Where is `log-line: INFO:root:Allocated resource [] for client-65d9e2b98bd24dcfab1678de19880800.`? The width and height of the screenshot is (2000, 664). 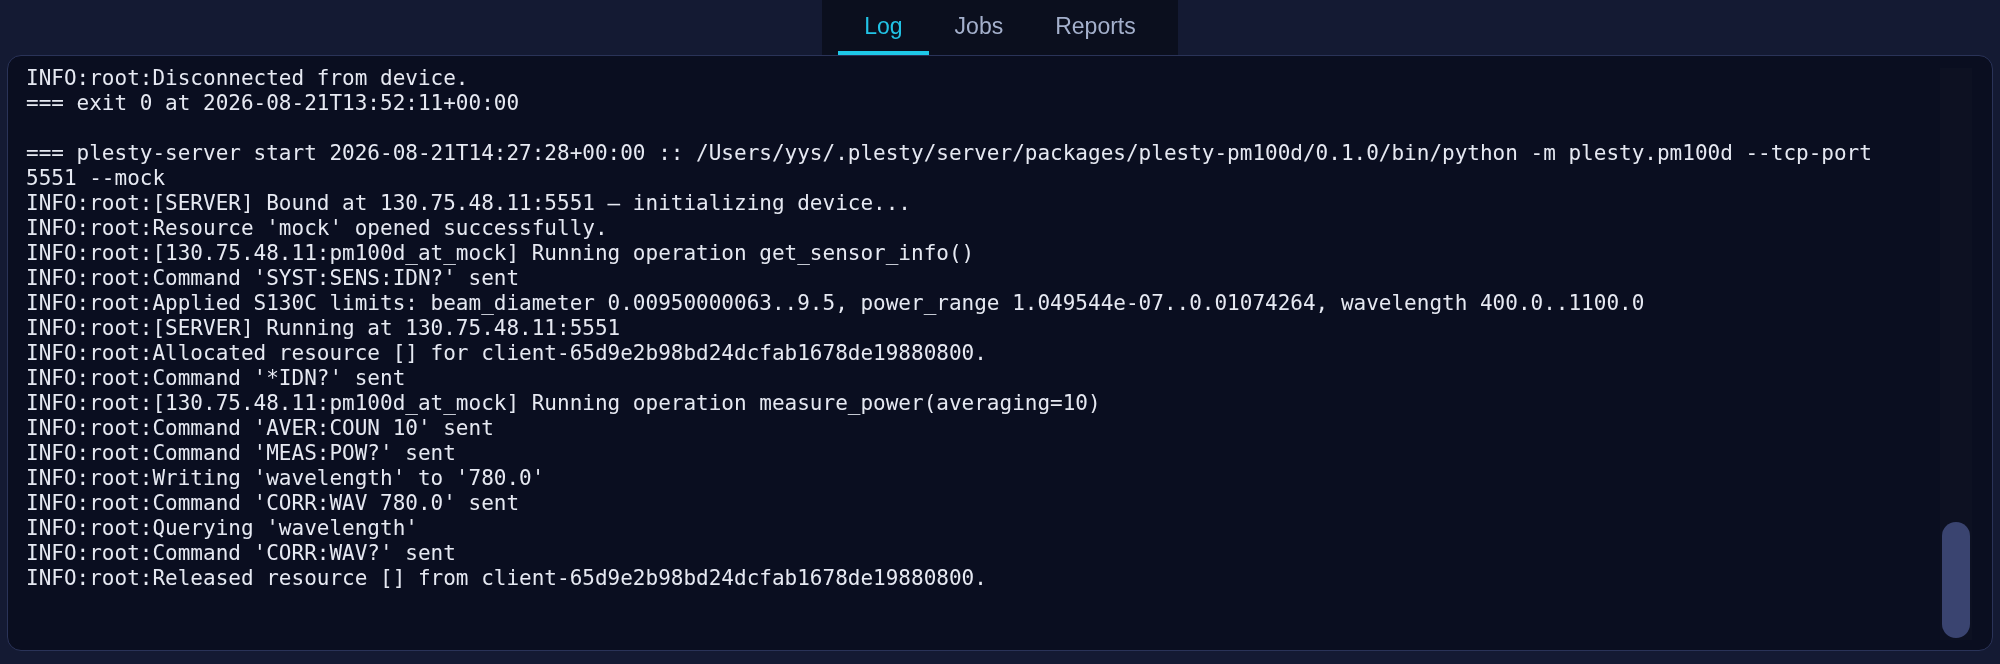
log-line: INFO:root:Allocated resource [] for client-65d9e2b98bd24dcfab1678de19880800. is located at coordinates (507, 353).